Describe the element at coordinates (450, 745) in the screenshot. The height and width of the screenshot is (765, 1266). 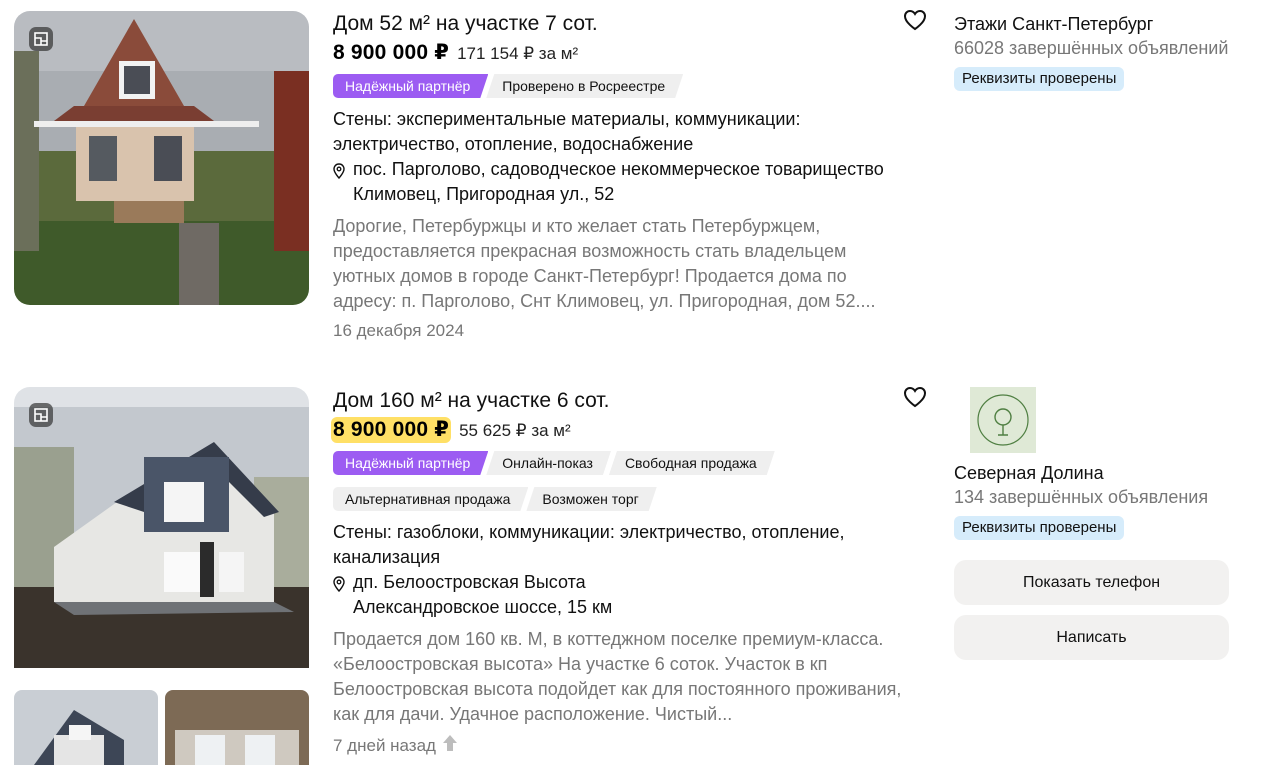
I see `boost-arrow-icon` at that location.